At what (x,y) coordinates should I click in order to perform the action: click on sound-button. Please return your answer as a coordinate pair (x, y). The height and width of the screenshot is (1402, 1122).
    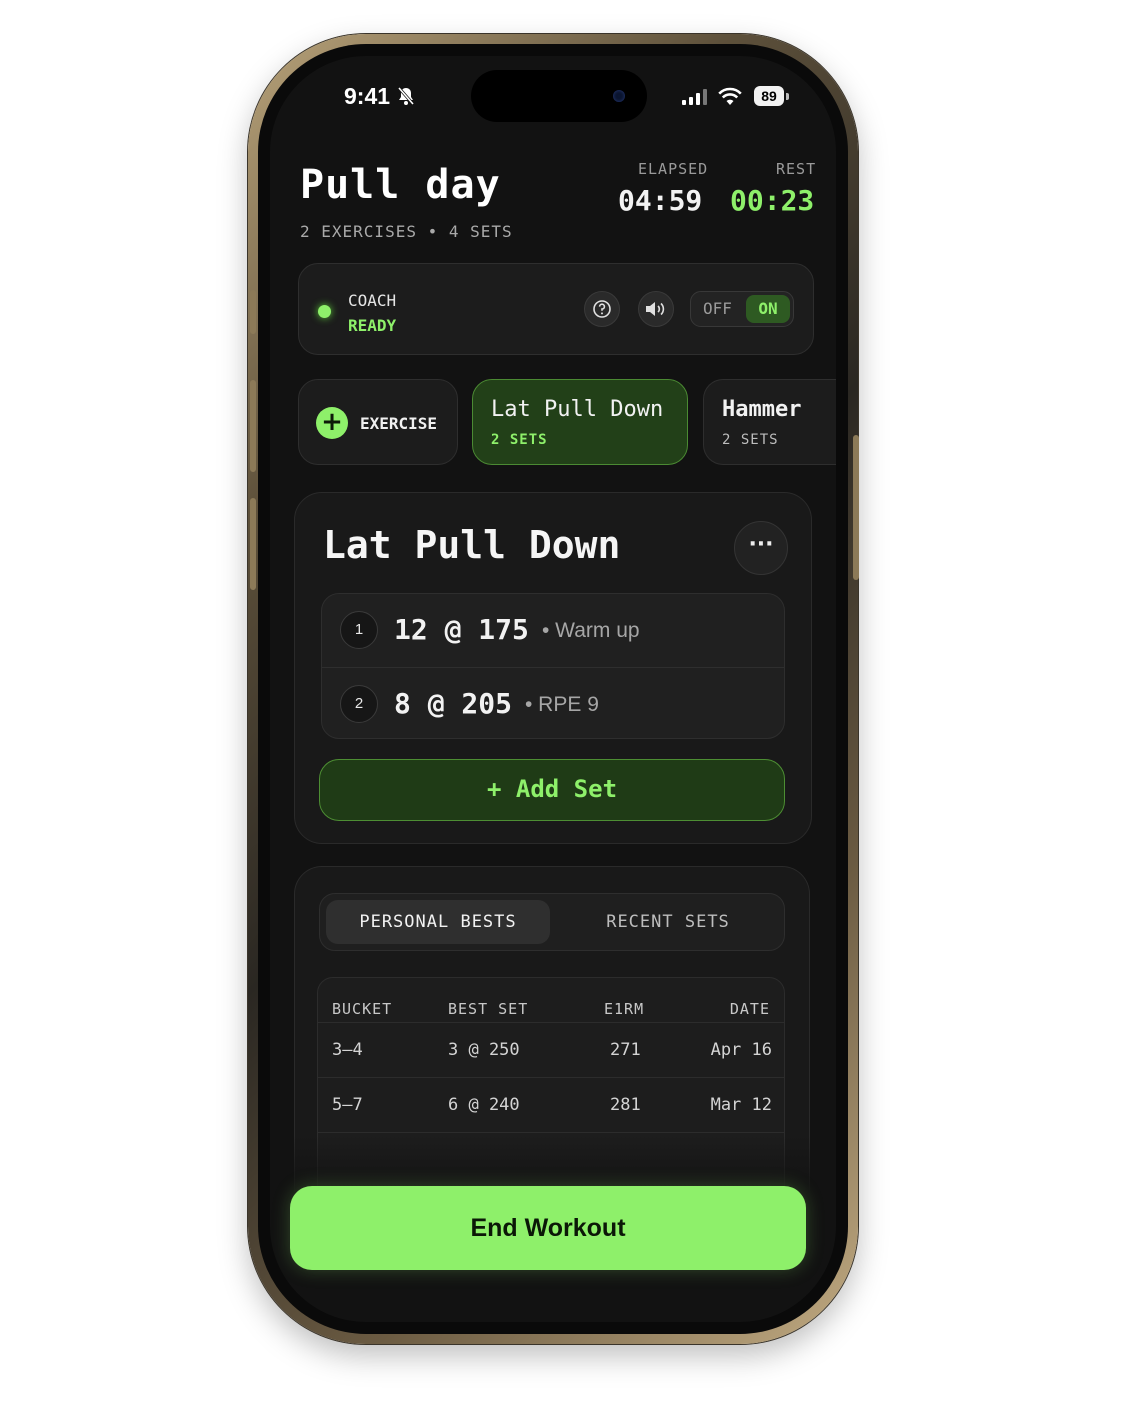
    Looking at the image, I should click on (656, 309).